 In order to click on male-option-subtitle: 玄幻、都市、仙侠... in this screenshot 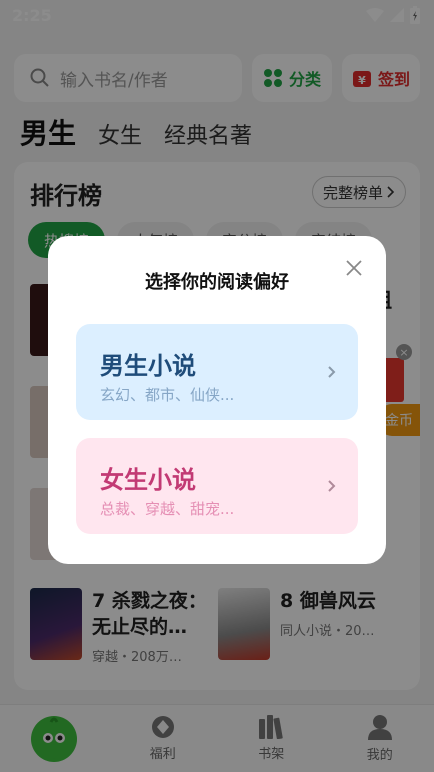, I will do `click(167, 395)`.